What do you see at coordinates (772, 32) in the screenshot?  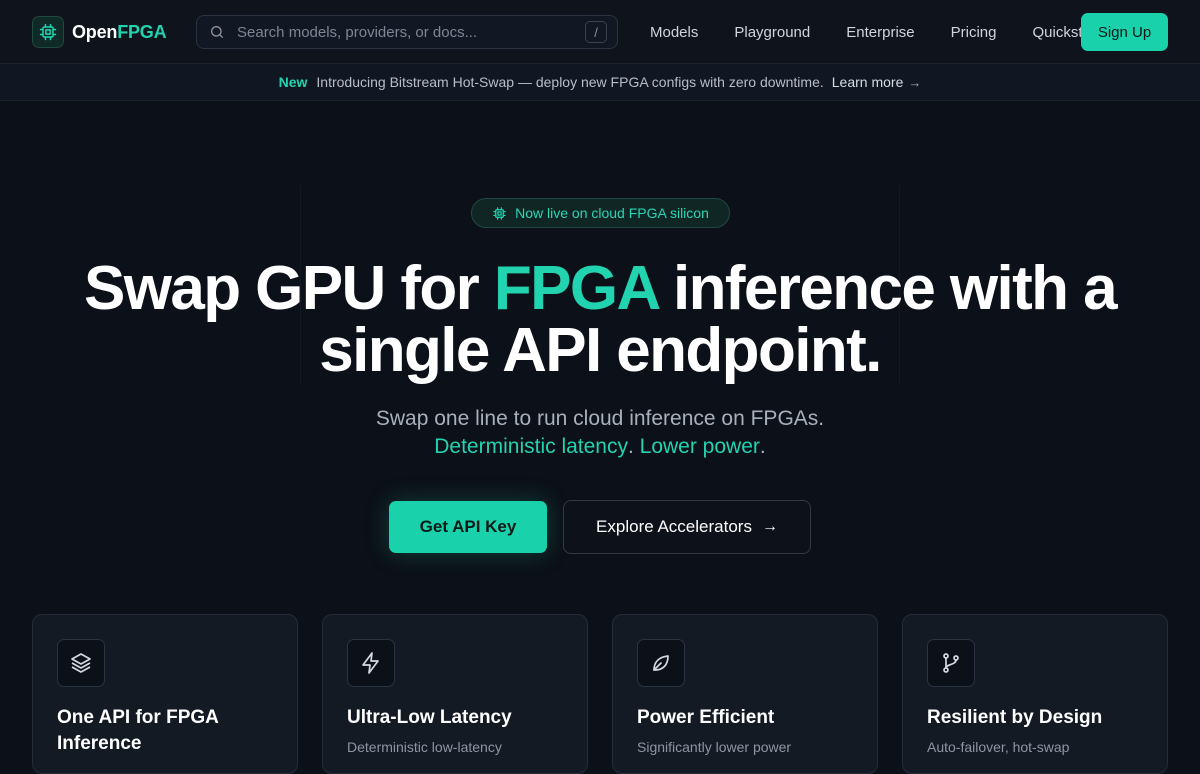 I see `nav-link-playground: Playground` at bounding box center [772, 32].